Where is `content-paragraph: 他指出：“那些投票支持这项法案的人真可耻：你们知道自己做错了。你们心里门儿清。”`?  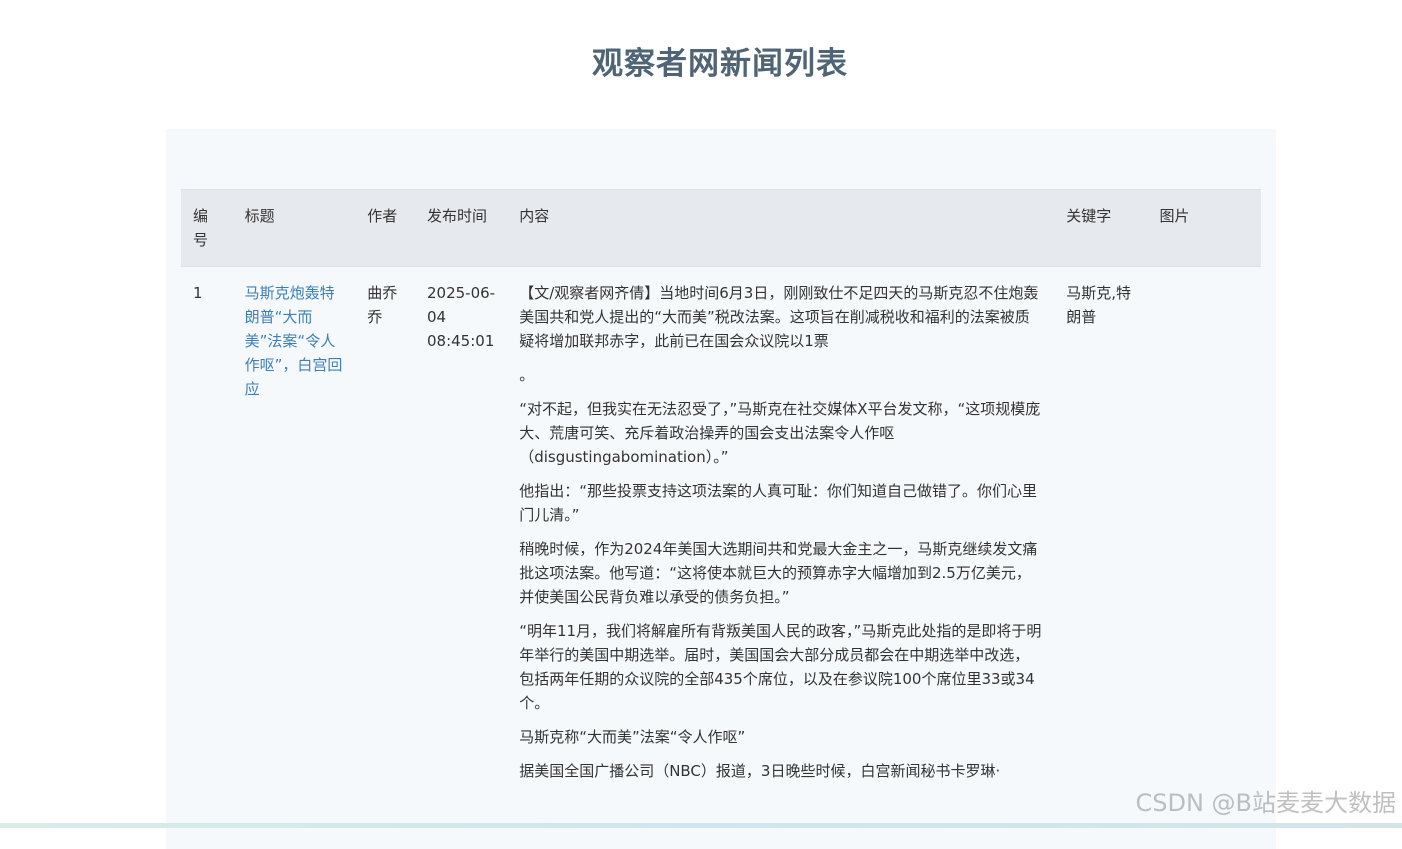
content-paragraph: 他指出：“那些投票支持这项法案的人真可耻：你们知道自己做错了。你们心里门儿清。” is located at coordinates (778, 503).